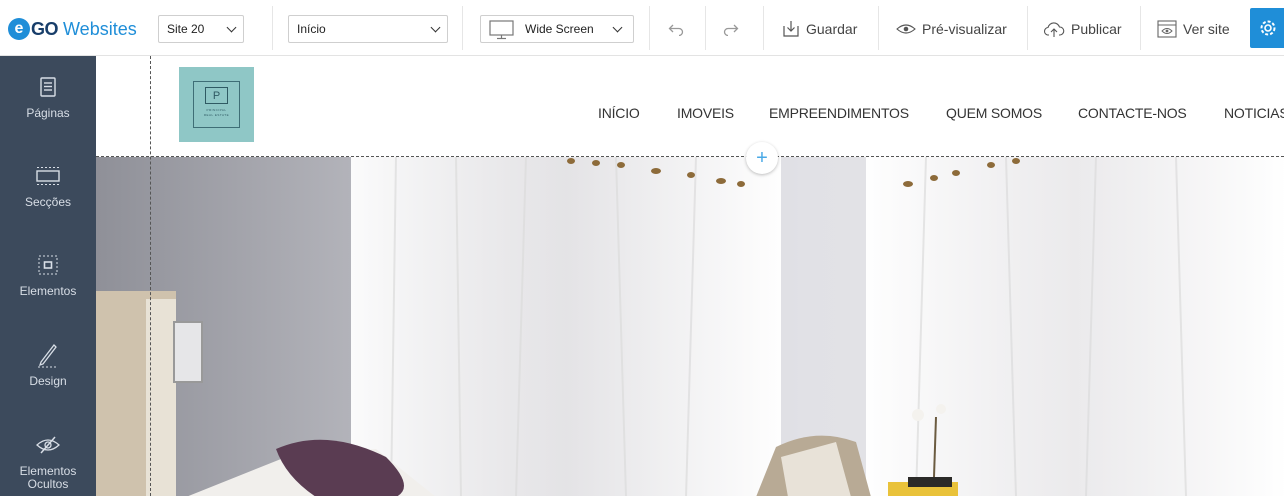 The width and height of the screenshot is (1284, 496). I want to click on page-select-value: Início, so click(311, 29).